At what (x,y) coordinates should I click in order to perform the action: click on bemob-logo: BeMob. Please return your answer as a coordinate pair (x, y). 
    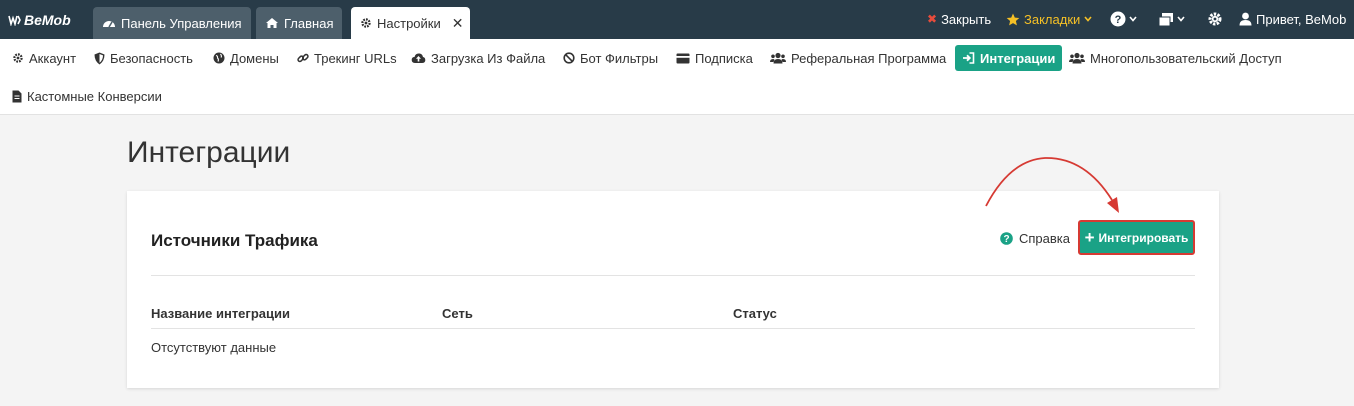
    Looking at the image, I should click on (39, 20).